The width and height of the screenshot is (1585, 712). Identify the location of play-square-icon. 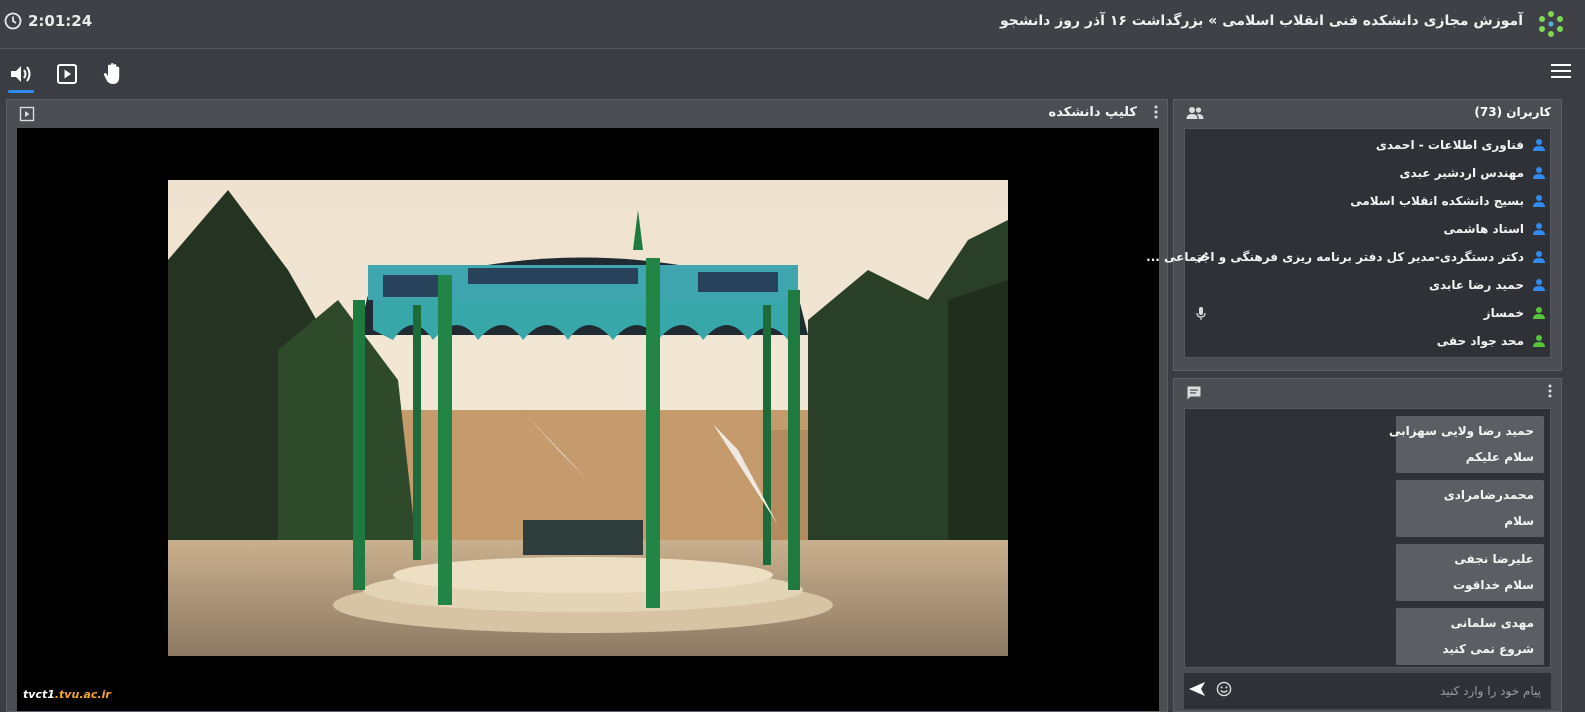
(67, 74).